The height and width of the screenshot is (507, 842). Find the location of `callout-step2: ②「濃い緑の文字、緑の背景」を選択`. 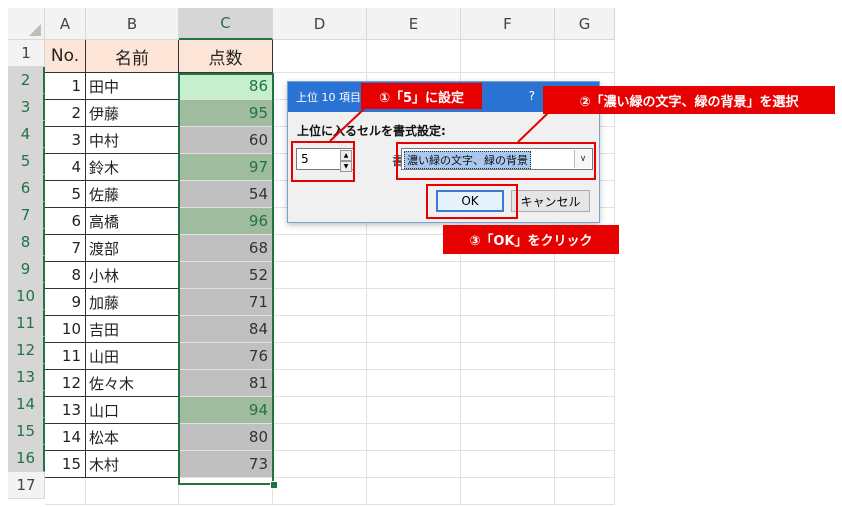

callout-step2: ②「濃い緑の文字、緑の背景」を選択 is located at coordinates (689, 100).